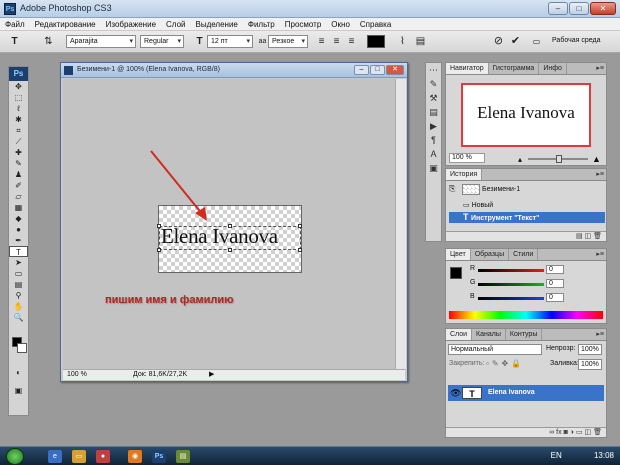  What do you see at coordinates (490, 254) in the screenshot?
I see `tab-swatches: Образцы` at bounding box center [490, 254].